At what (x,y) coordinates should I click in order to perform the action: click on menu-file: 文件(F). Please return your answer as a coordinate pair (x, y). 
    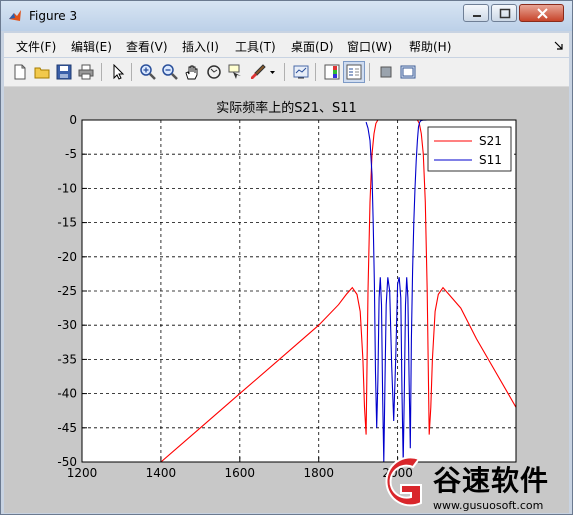
    Looking at the image, I should click on (36, 46).